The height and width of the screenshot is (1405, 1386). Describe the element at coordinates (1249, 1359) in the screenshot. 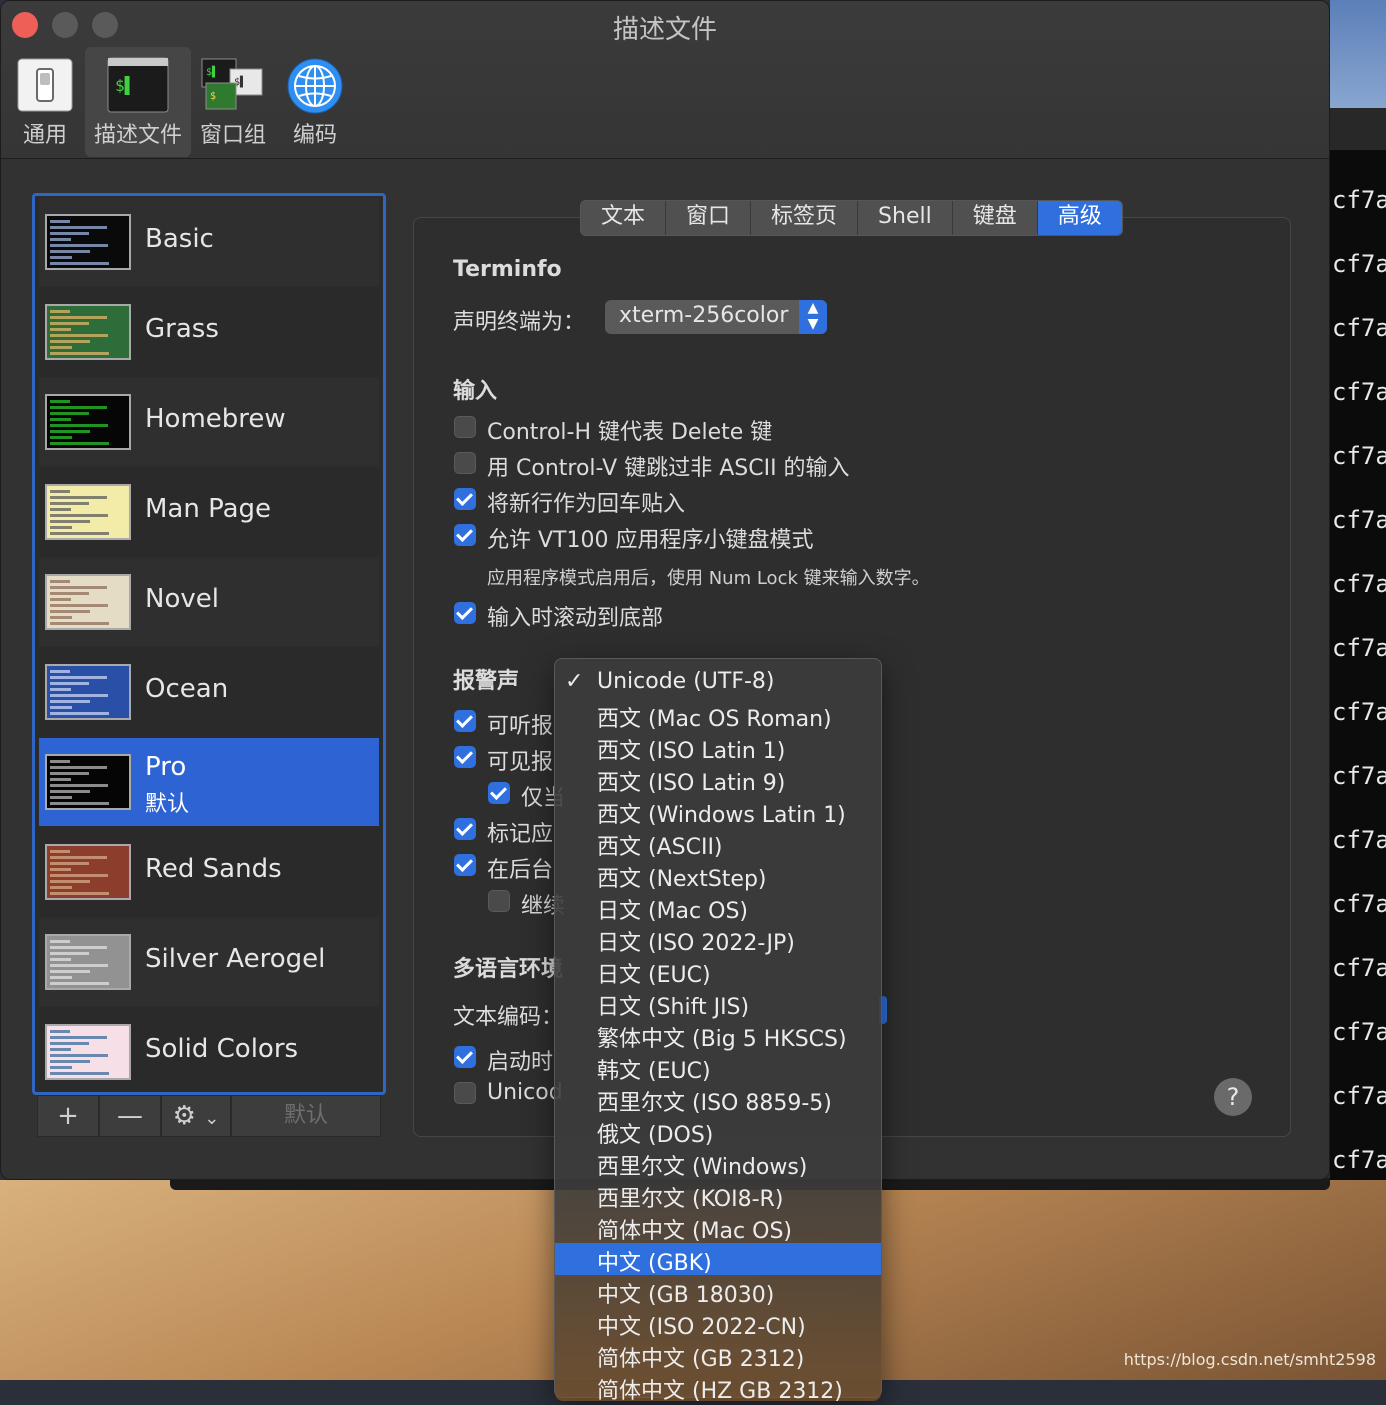

I see `watermark: https://blog.csdn.net/smht2598` at that location.